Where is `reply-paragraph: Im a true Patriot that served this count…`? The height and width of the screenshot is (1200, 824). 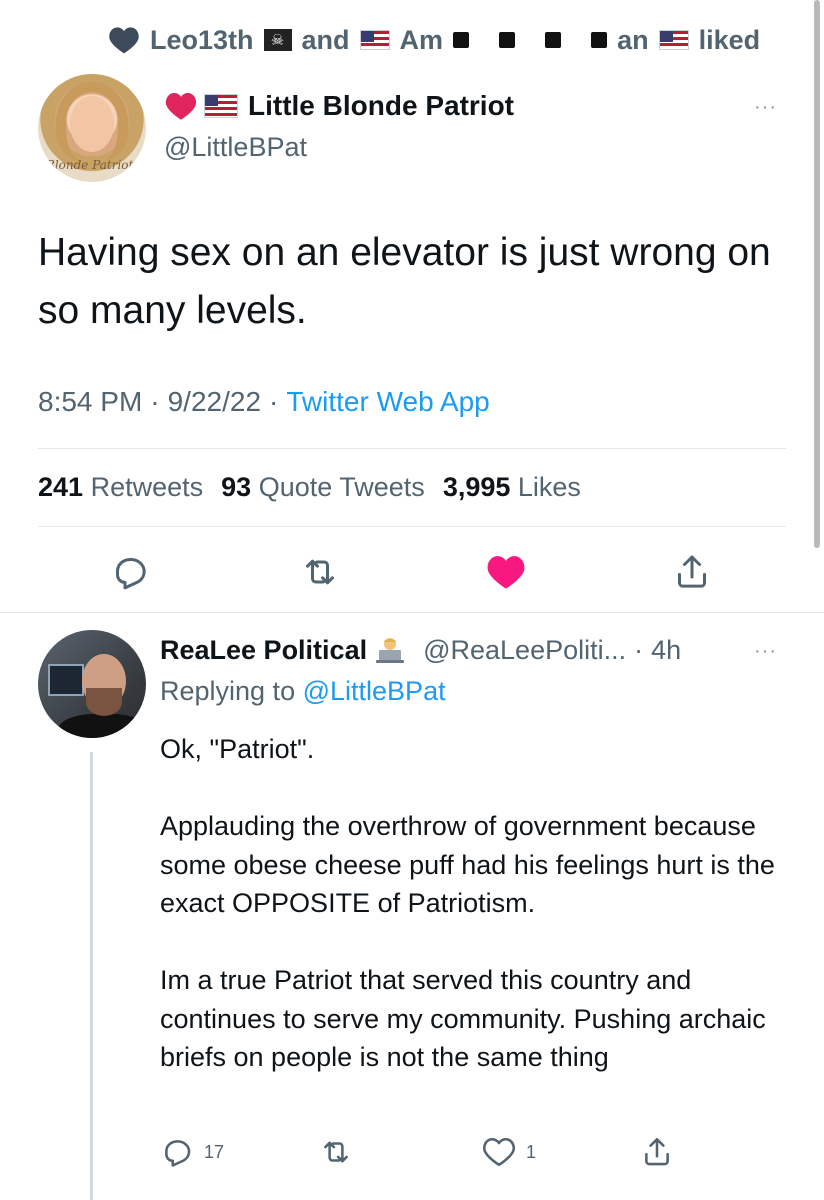
reply-paragraph: Im a true Patriot that served this count… is located at coordinates (463, 1018).